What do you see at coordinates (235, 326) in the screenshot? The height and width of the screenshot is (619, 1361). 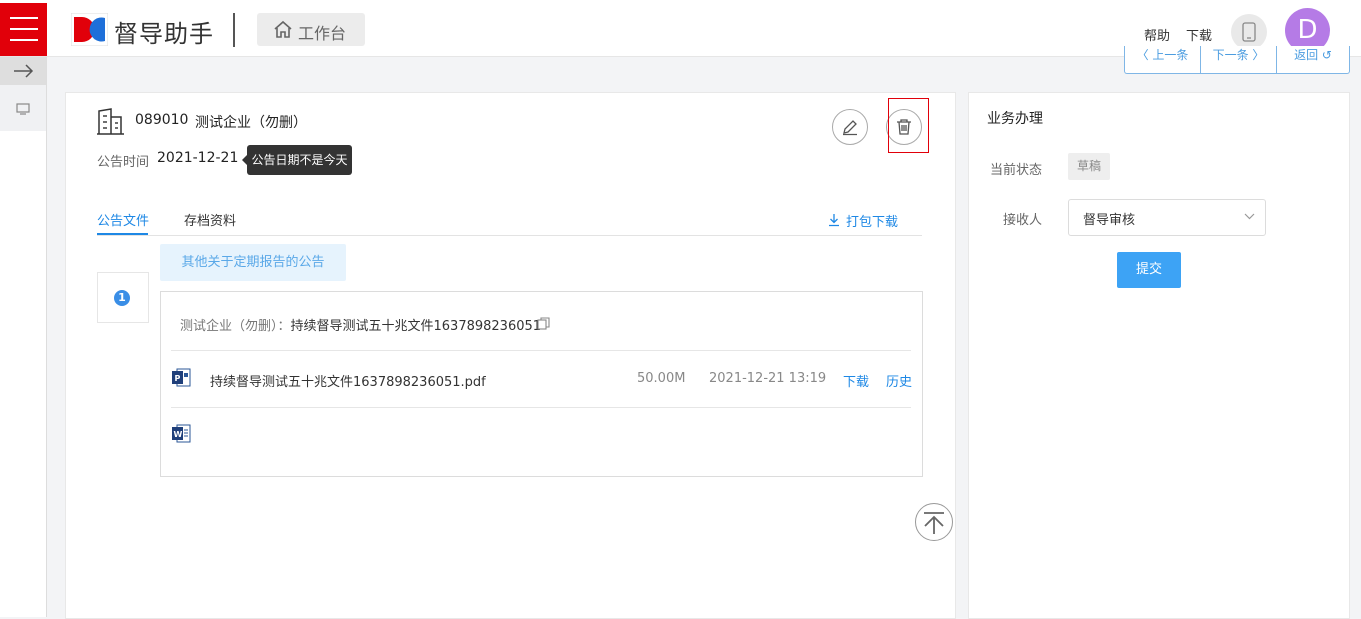 I see `item-prefix: 测试企业（勿删）：` at bounding box center [235, 326].